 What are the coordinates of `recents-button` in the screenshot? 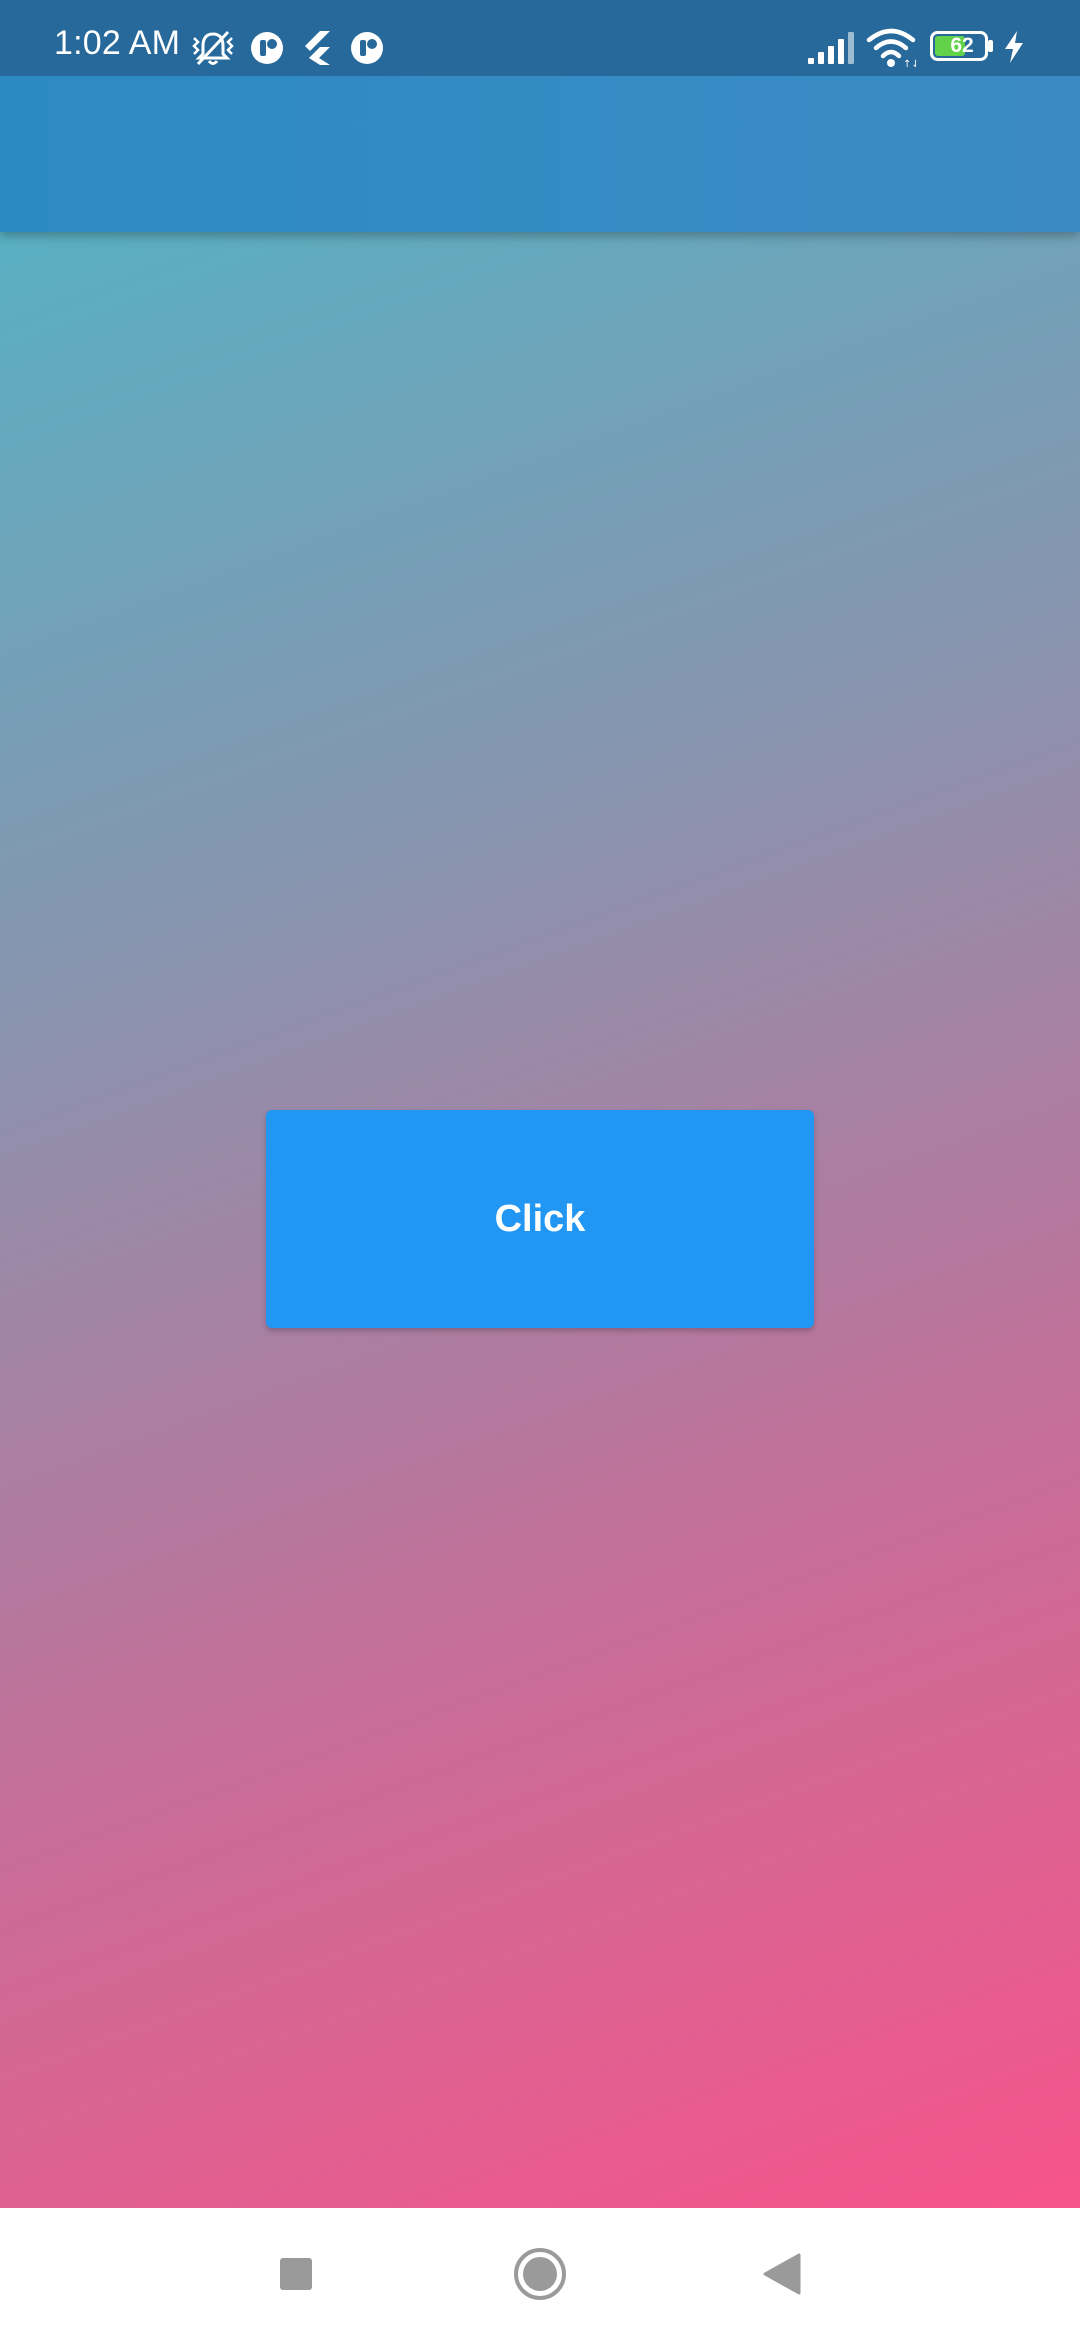 It's located at (296, 2274).